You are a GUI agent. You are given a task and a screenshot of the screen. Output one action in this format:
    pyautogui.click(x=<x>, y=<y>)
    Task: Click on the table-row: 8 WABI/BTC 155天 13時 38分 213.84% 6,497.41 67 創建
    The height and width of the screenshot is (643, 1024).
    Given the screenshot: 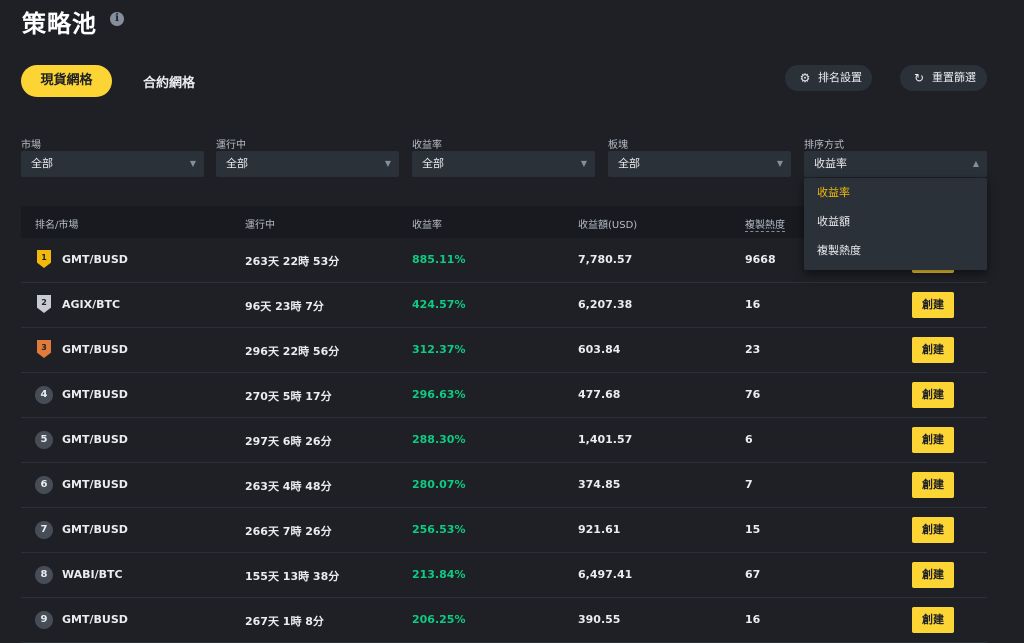 What is the action you would take?
    pyautogui.click(x=504, y=575)
    